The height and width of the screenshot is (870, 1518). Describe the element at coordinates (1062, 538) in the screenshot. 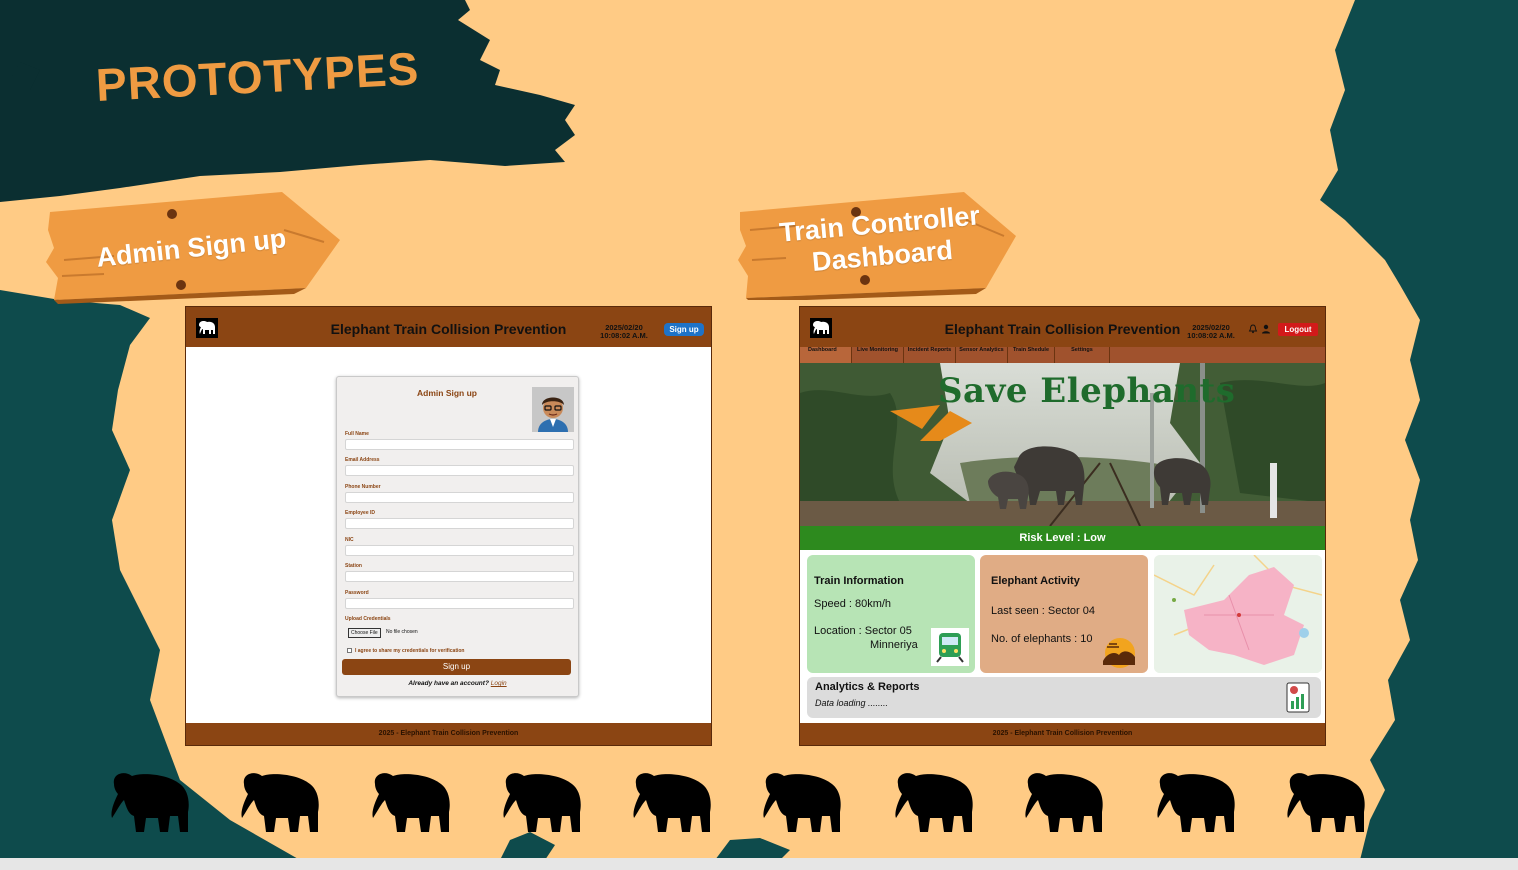

I see `risk-level-banner: Risk Level : Low` at that location.